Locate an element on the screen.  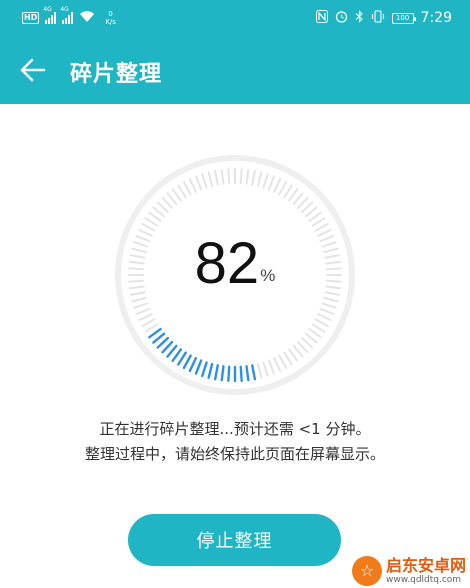
wifi-icon is located at coordinates (87, 18).